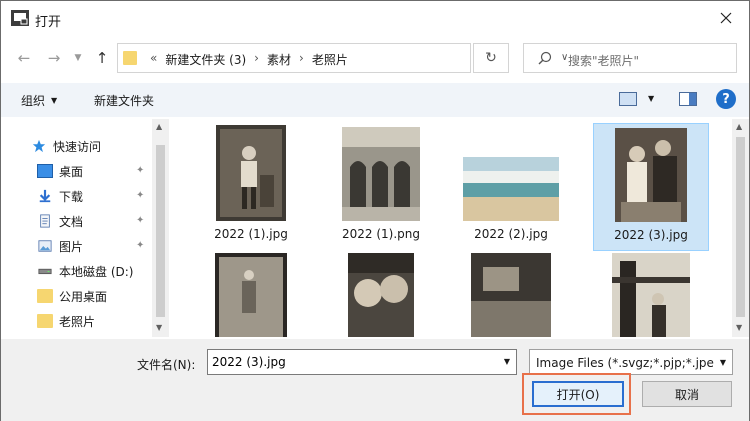  I want to click on file-type-select: Image Files (*.svgz;*.pjp;*.jpeg ▼, so click(631, 362).